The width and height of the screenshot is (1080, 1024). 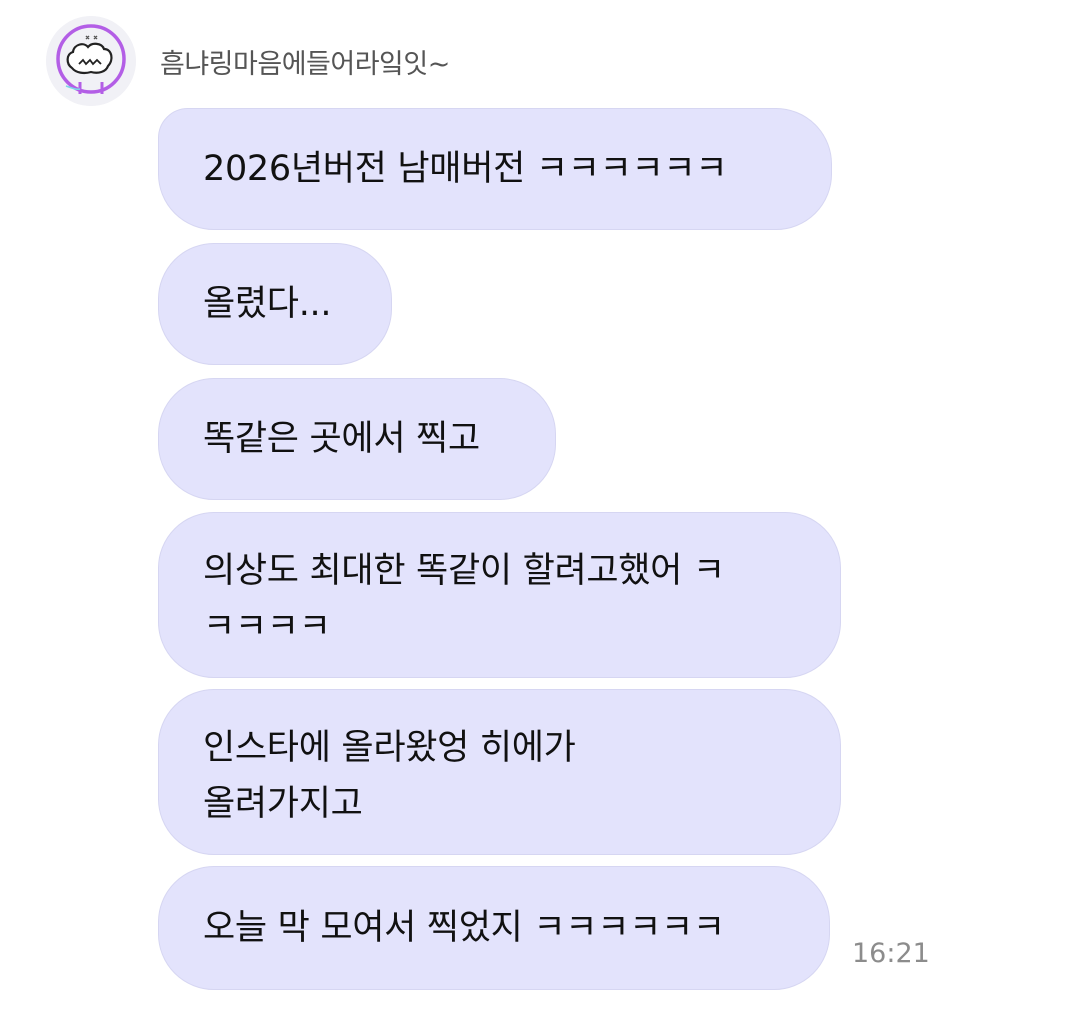 What do you see at coordinates (267, 627) in the screenshot?
I see `message-text-line: ㅋㅋㅋㅋ` at bounding box center [267, 627].